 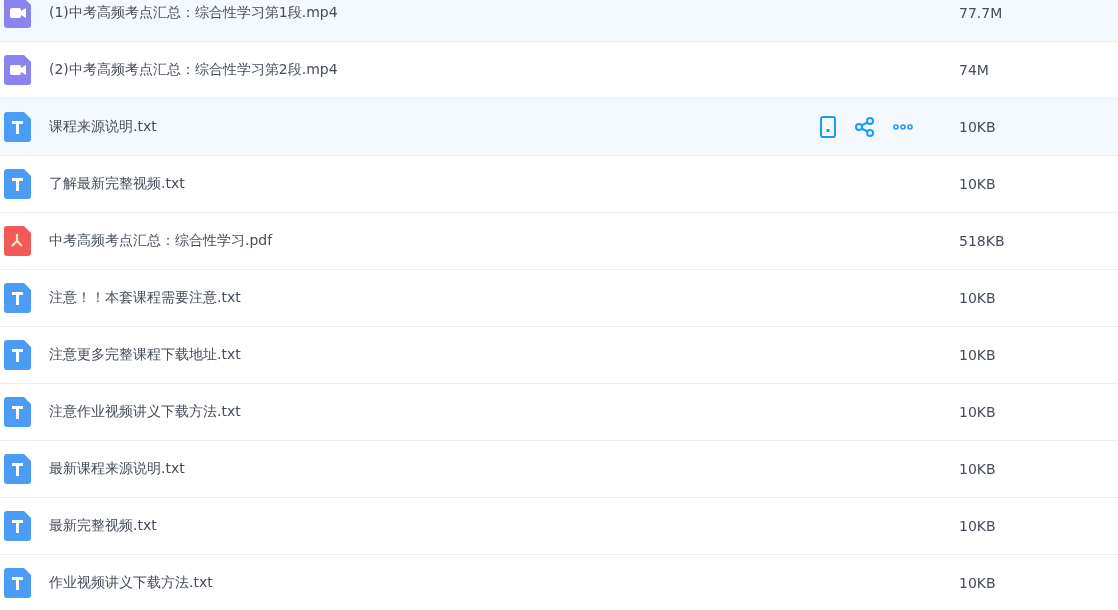 What do you see at coordinates (974, 70) in the screenshot?
I see `file-size: 74M` at bounding box center [974, 70].